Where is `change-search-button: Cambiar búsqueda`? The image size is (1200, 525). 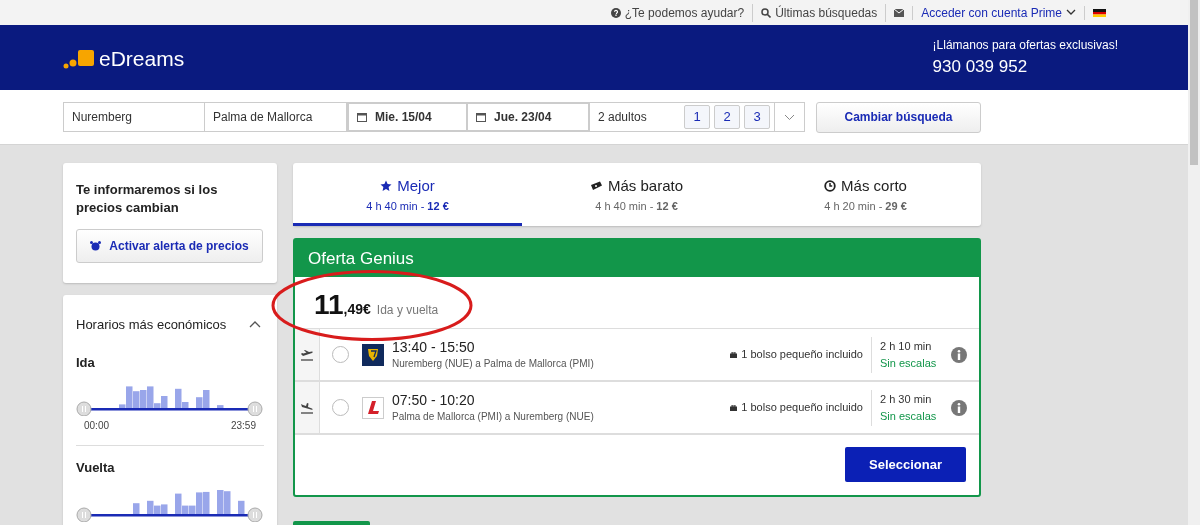
change-search-button: Cambiar búsqueda is located at coordinates (898, 117).